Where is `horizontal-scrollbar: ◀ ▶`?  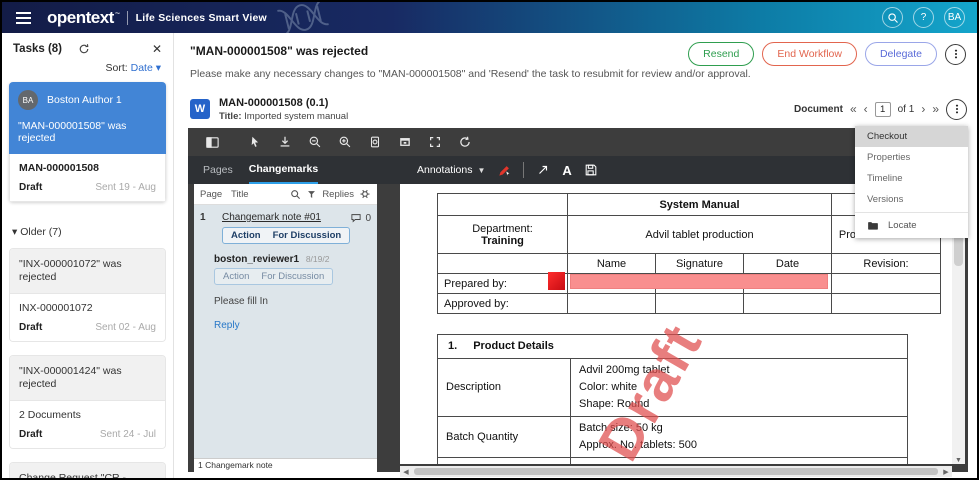
horizontal-scrollbar: ◀ ▶ is located at coordinates (676, 471).